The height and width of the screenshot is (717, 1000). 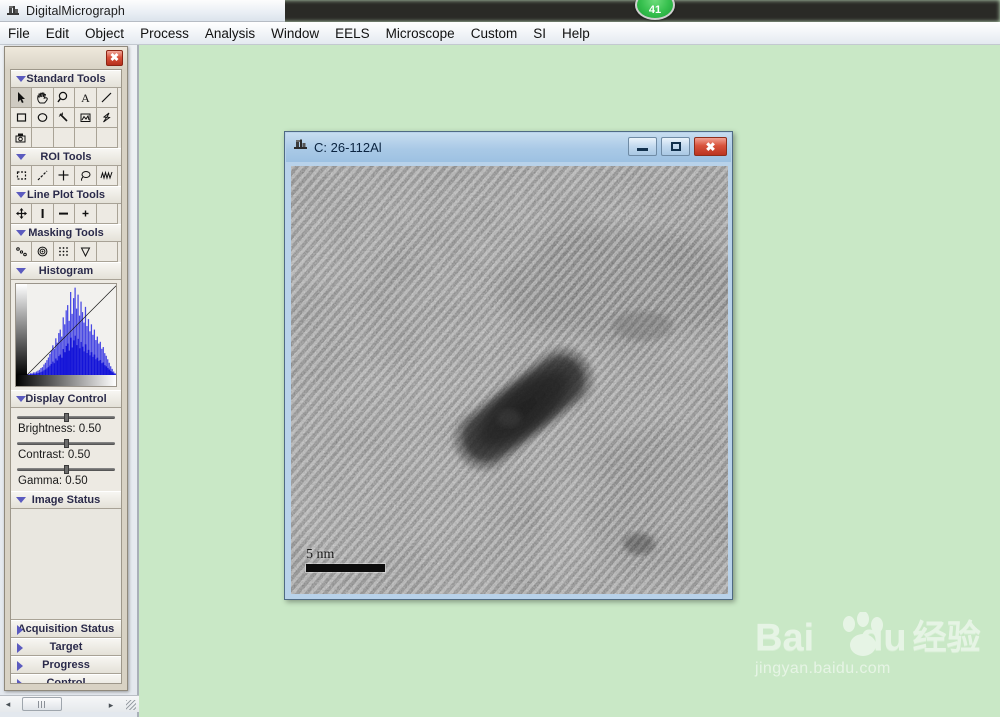 I want to click on picture-frame-icon, so click(x=85, y=117).